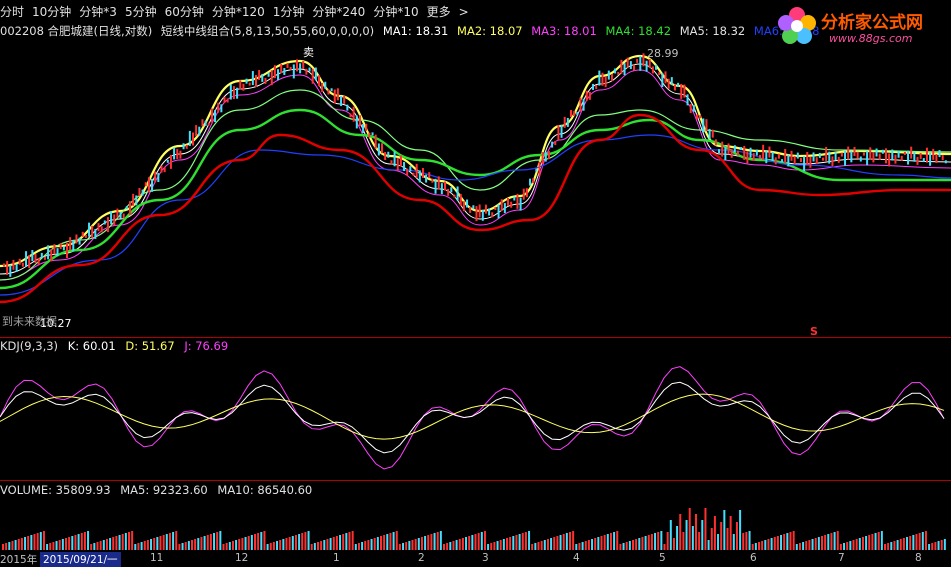 The image size is (951, 567). Describe the element at coordinates (184, 11) in the screenshot. I see `period-tab-60min: 60分钟` at that location.